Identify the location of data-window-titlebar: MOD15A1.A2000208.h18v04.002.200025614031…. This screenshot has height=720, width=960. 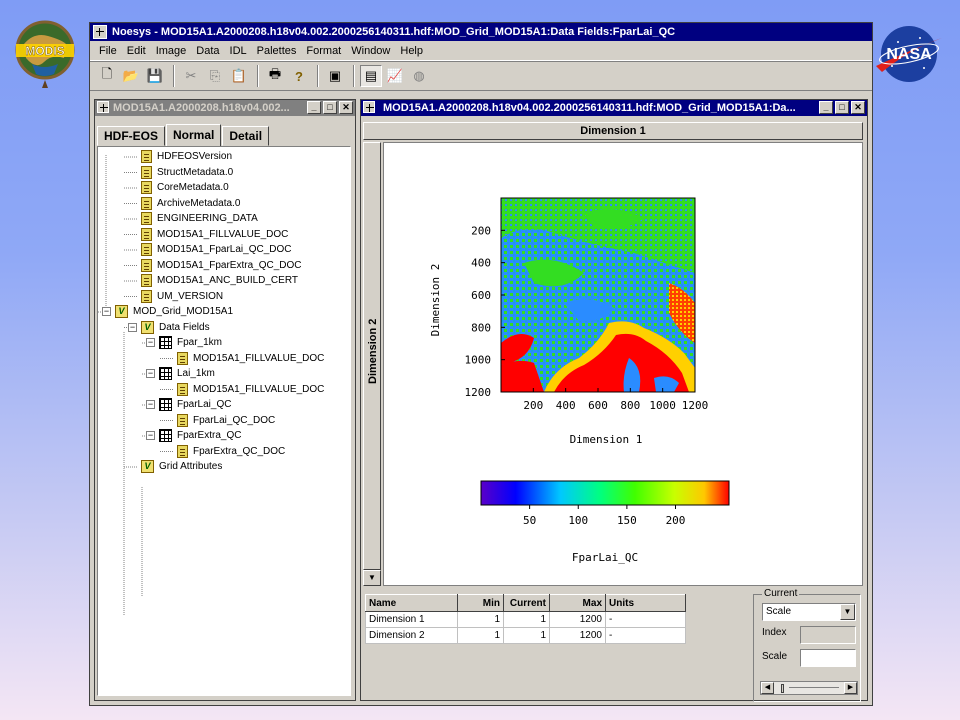
(614, 108).